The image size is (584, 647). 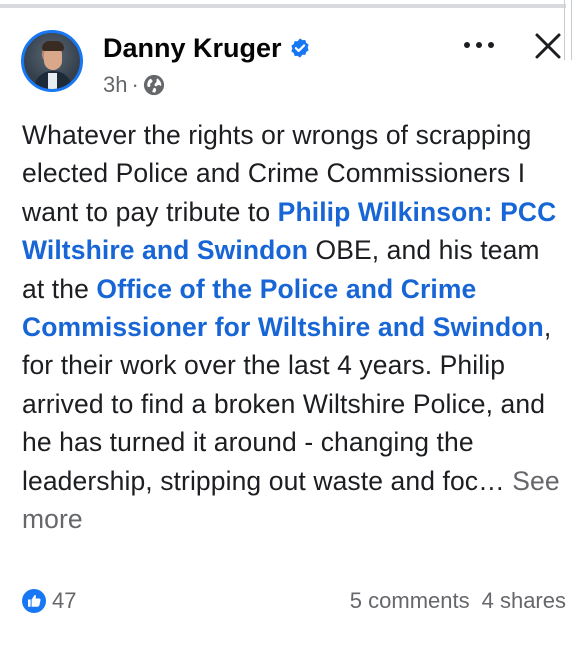 I want to click on author-name: Danny Kruger, so click(x=192, y=48).